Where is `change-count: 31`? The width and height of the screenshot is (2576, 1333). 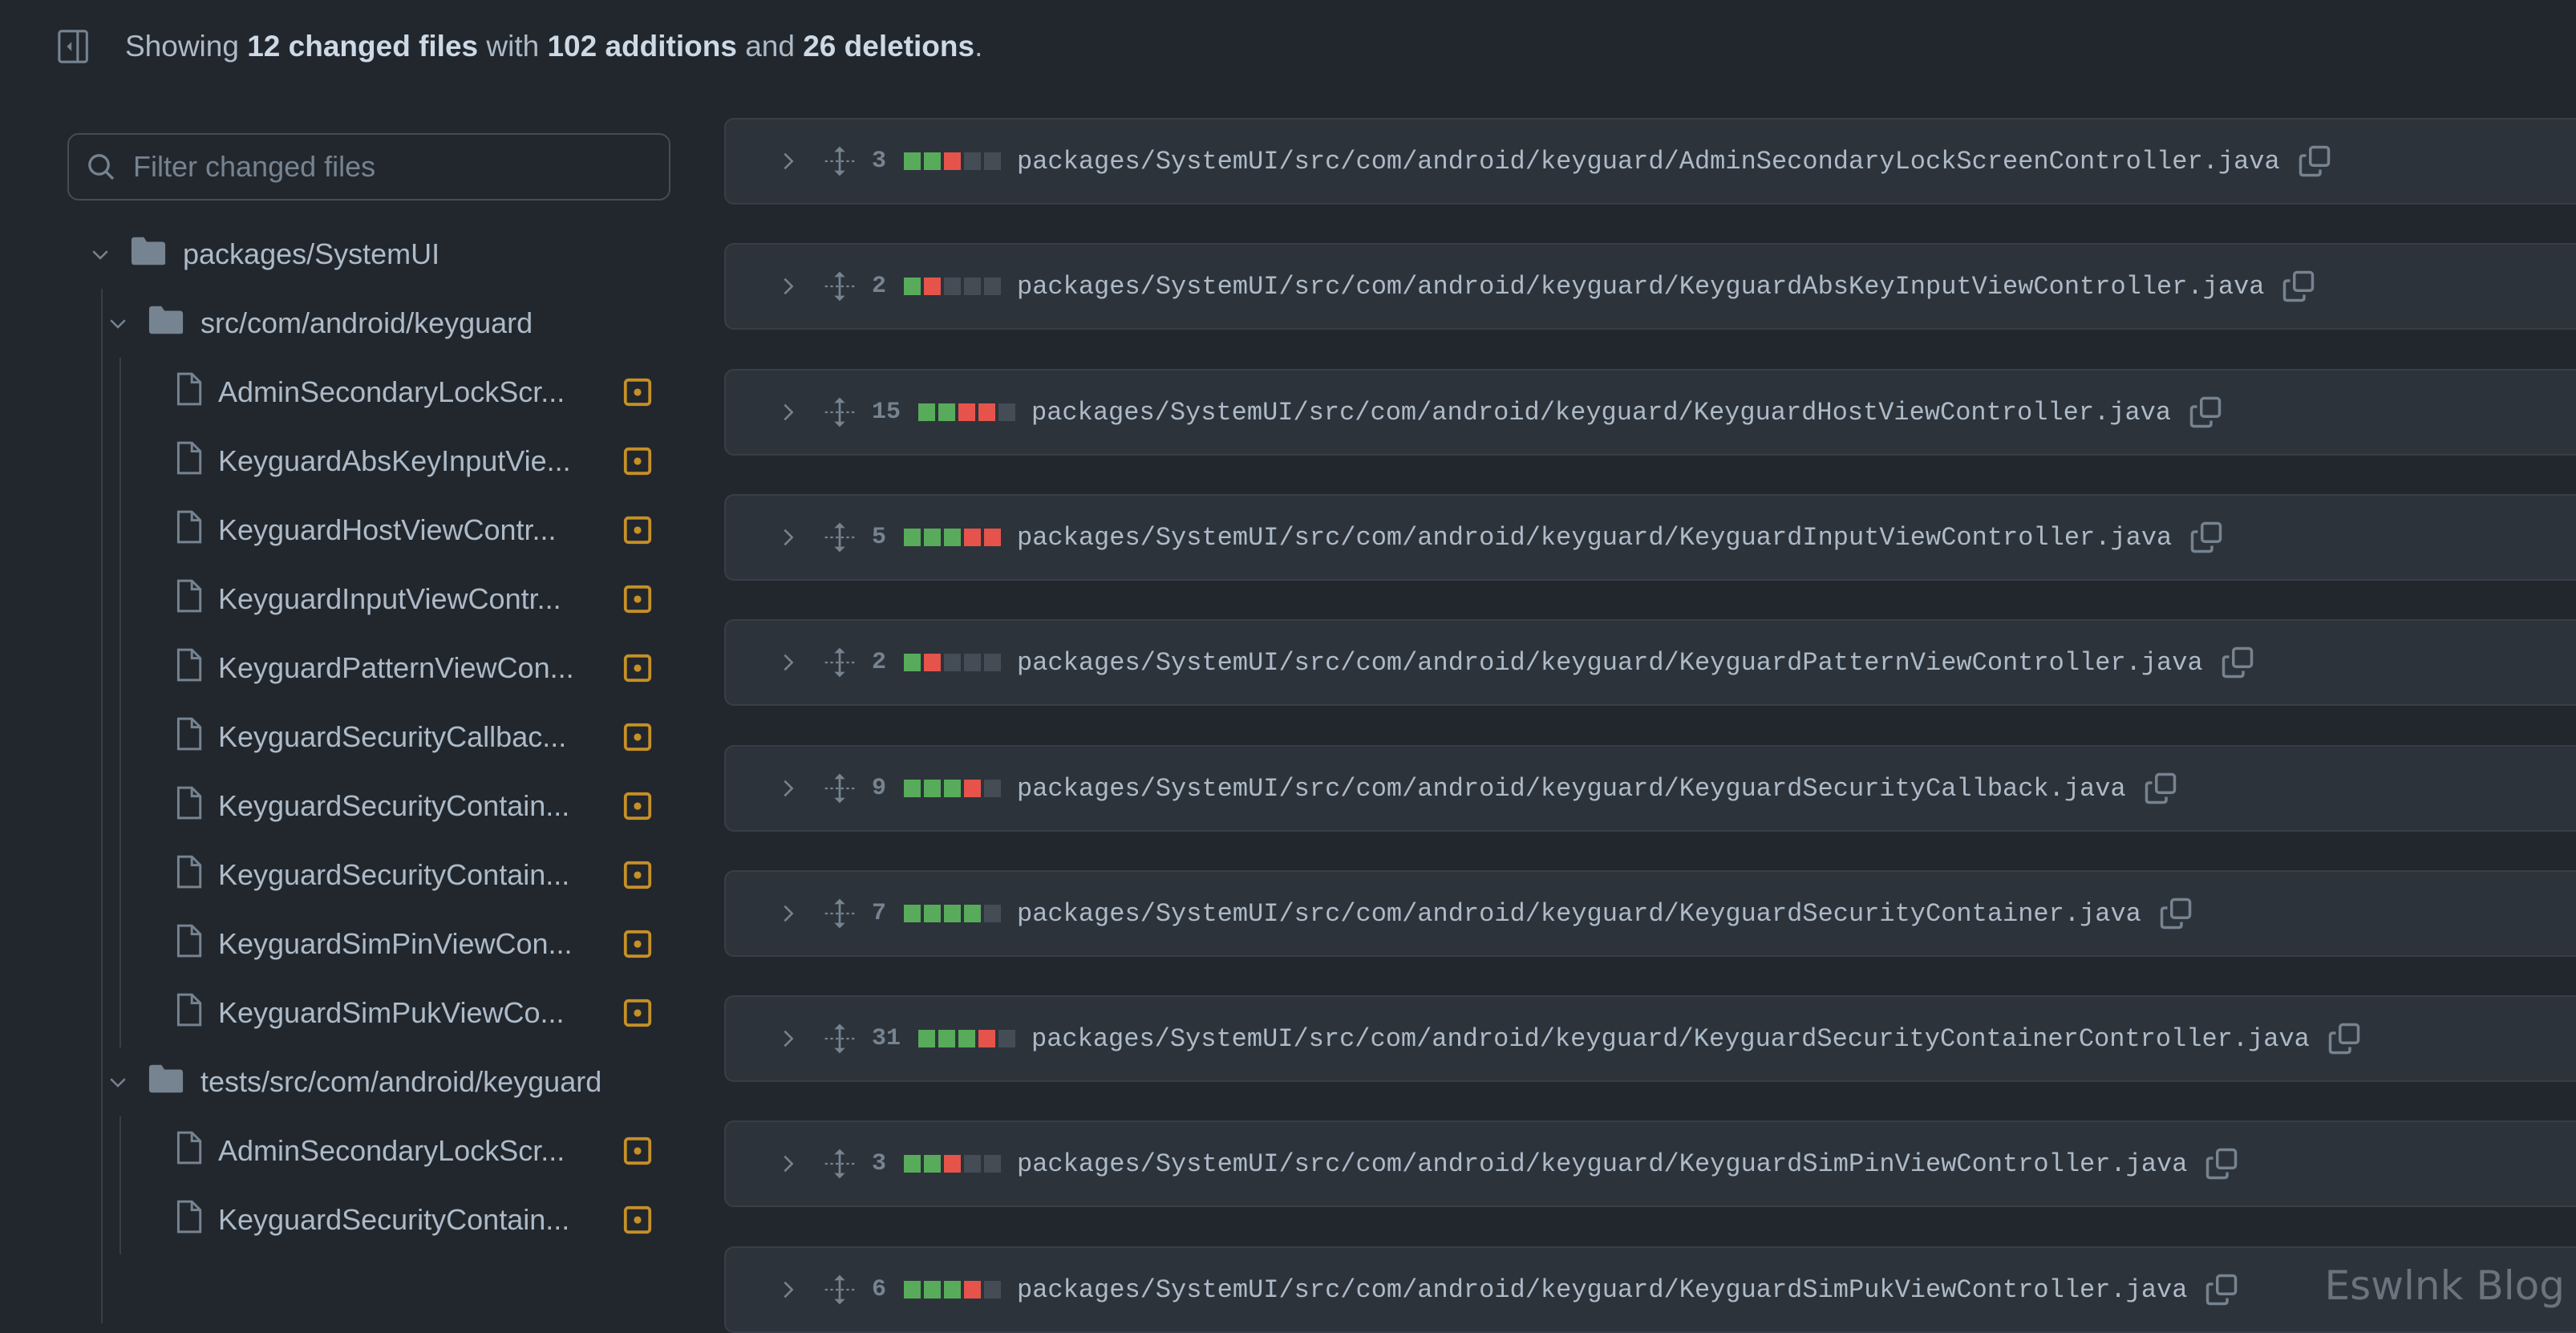 change-count: 31 is located at coordinates (887, 1038).